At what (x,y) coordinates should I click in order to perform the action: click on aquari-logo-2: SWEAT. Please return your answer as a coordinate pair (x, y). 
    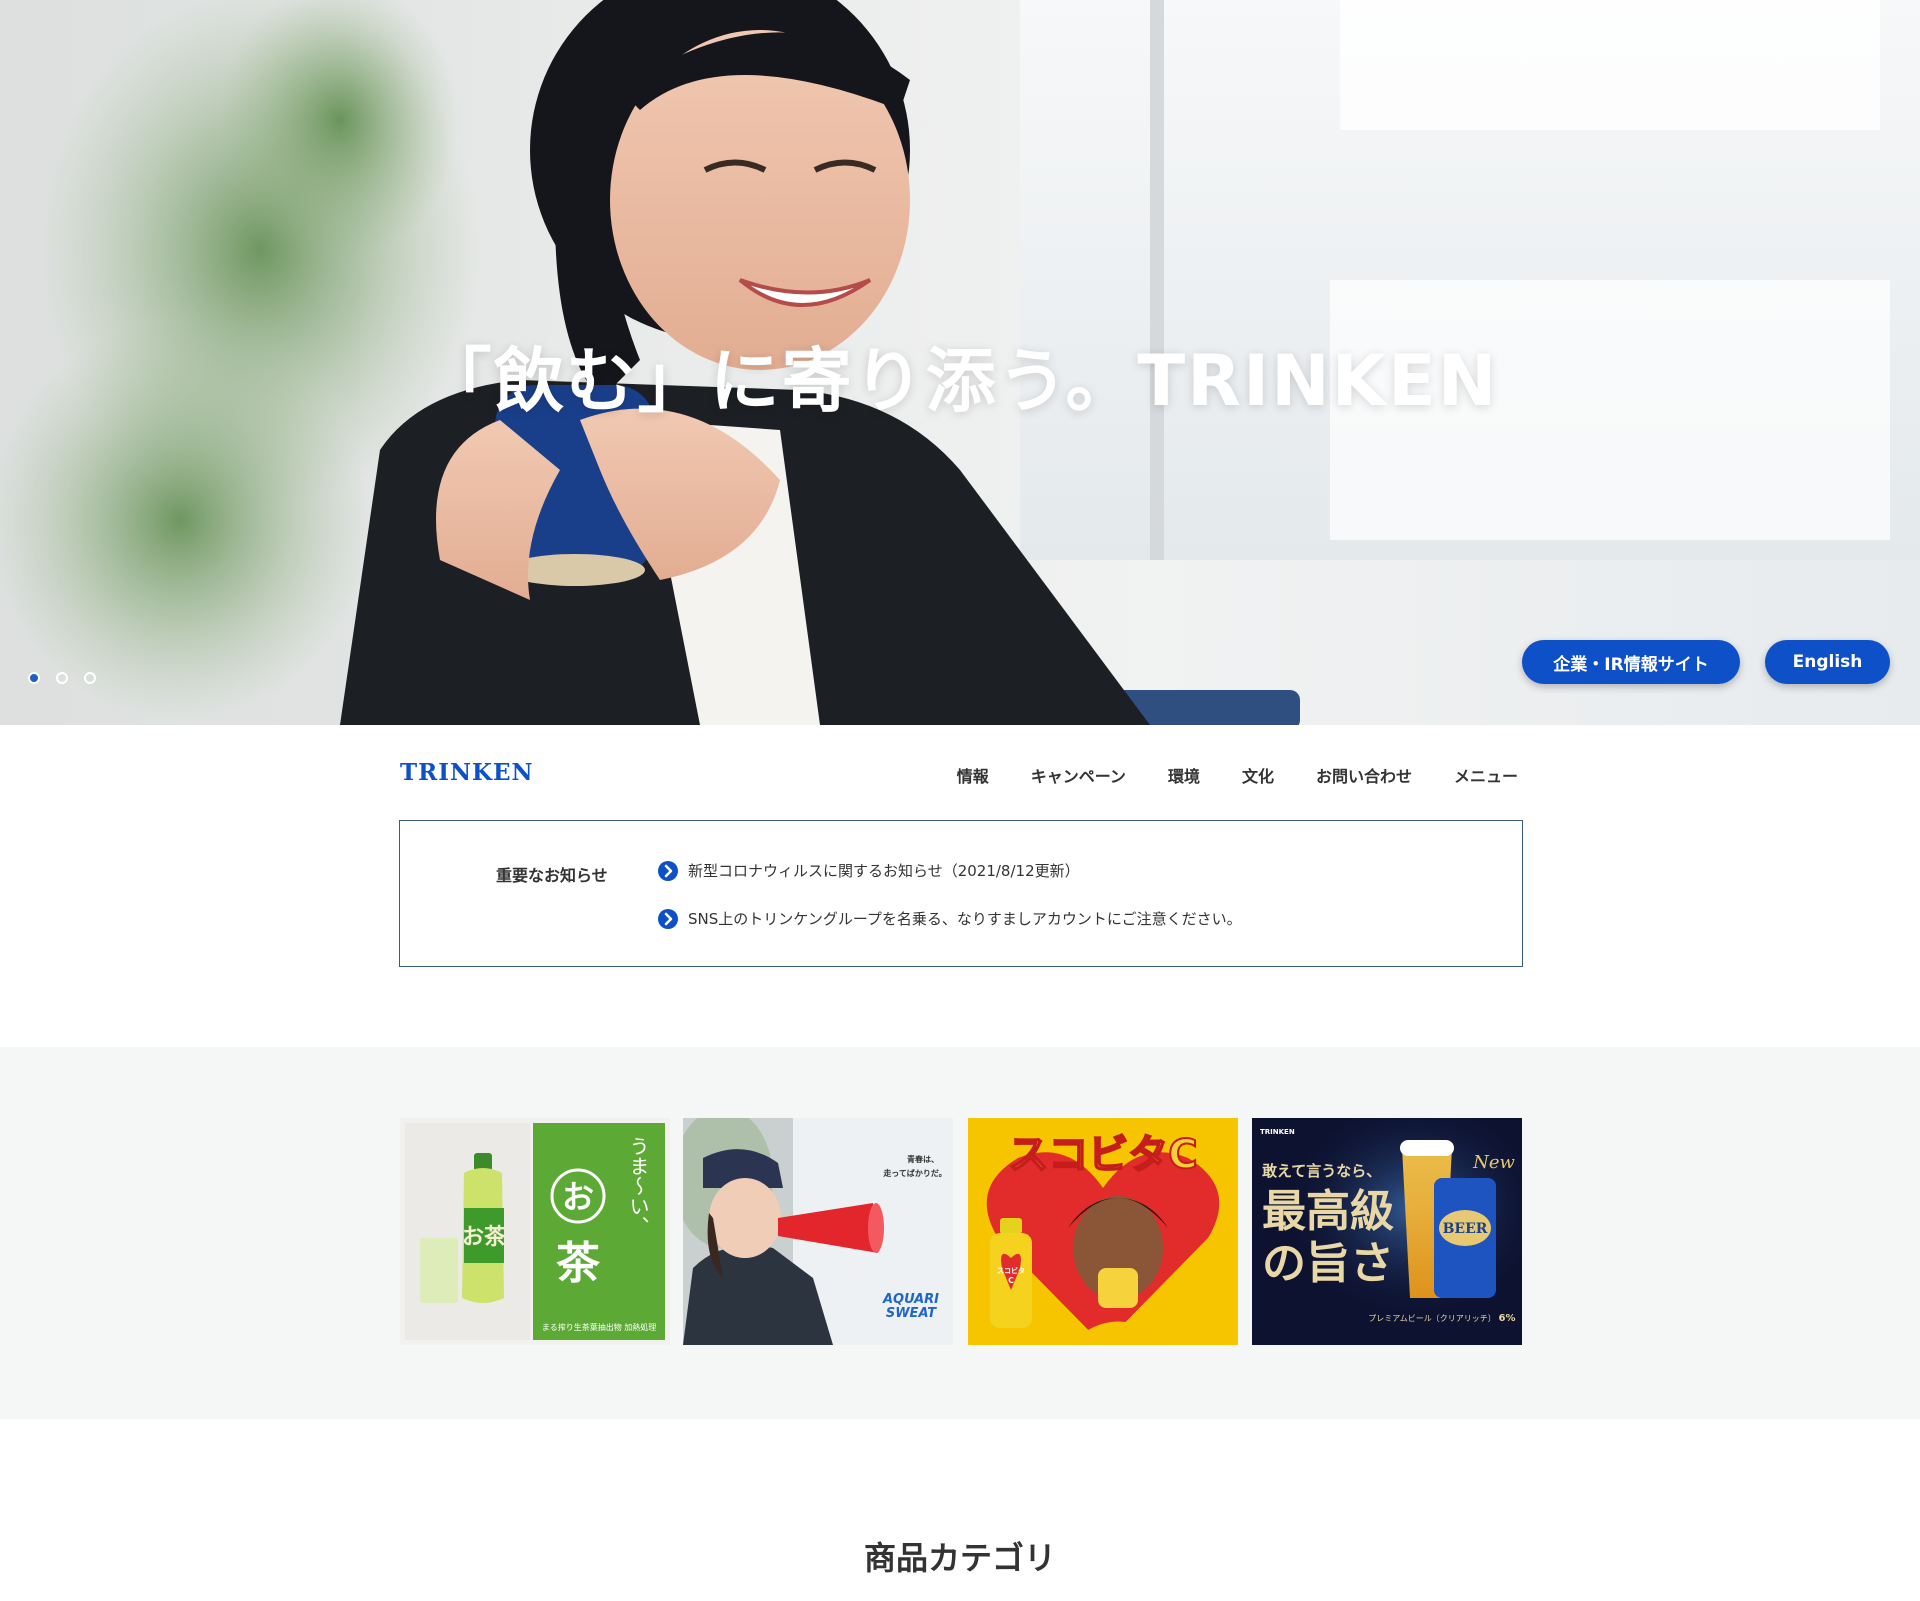
    Looking at the image, I should click on (911, 1313).